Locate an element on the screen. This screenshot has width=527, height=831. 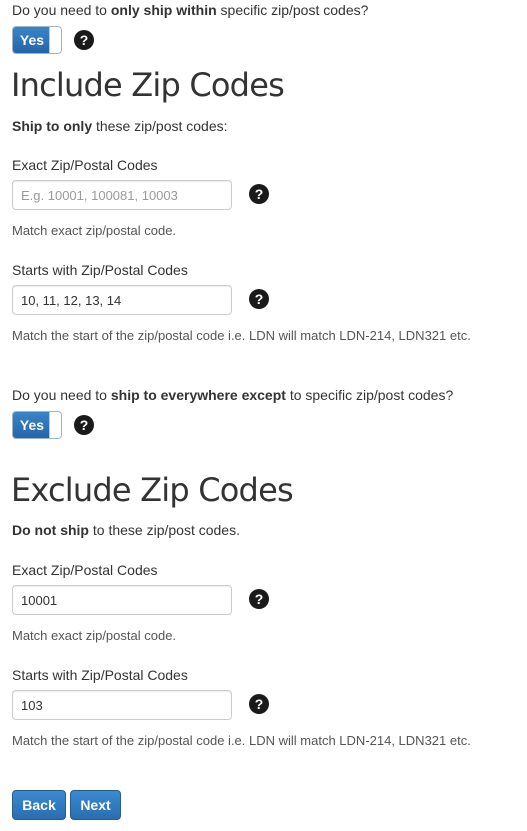
exclude-toggle: Yes is located at coordinates (37, 425).